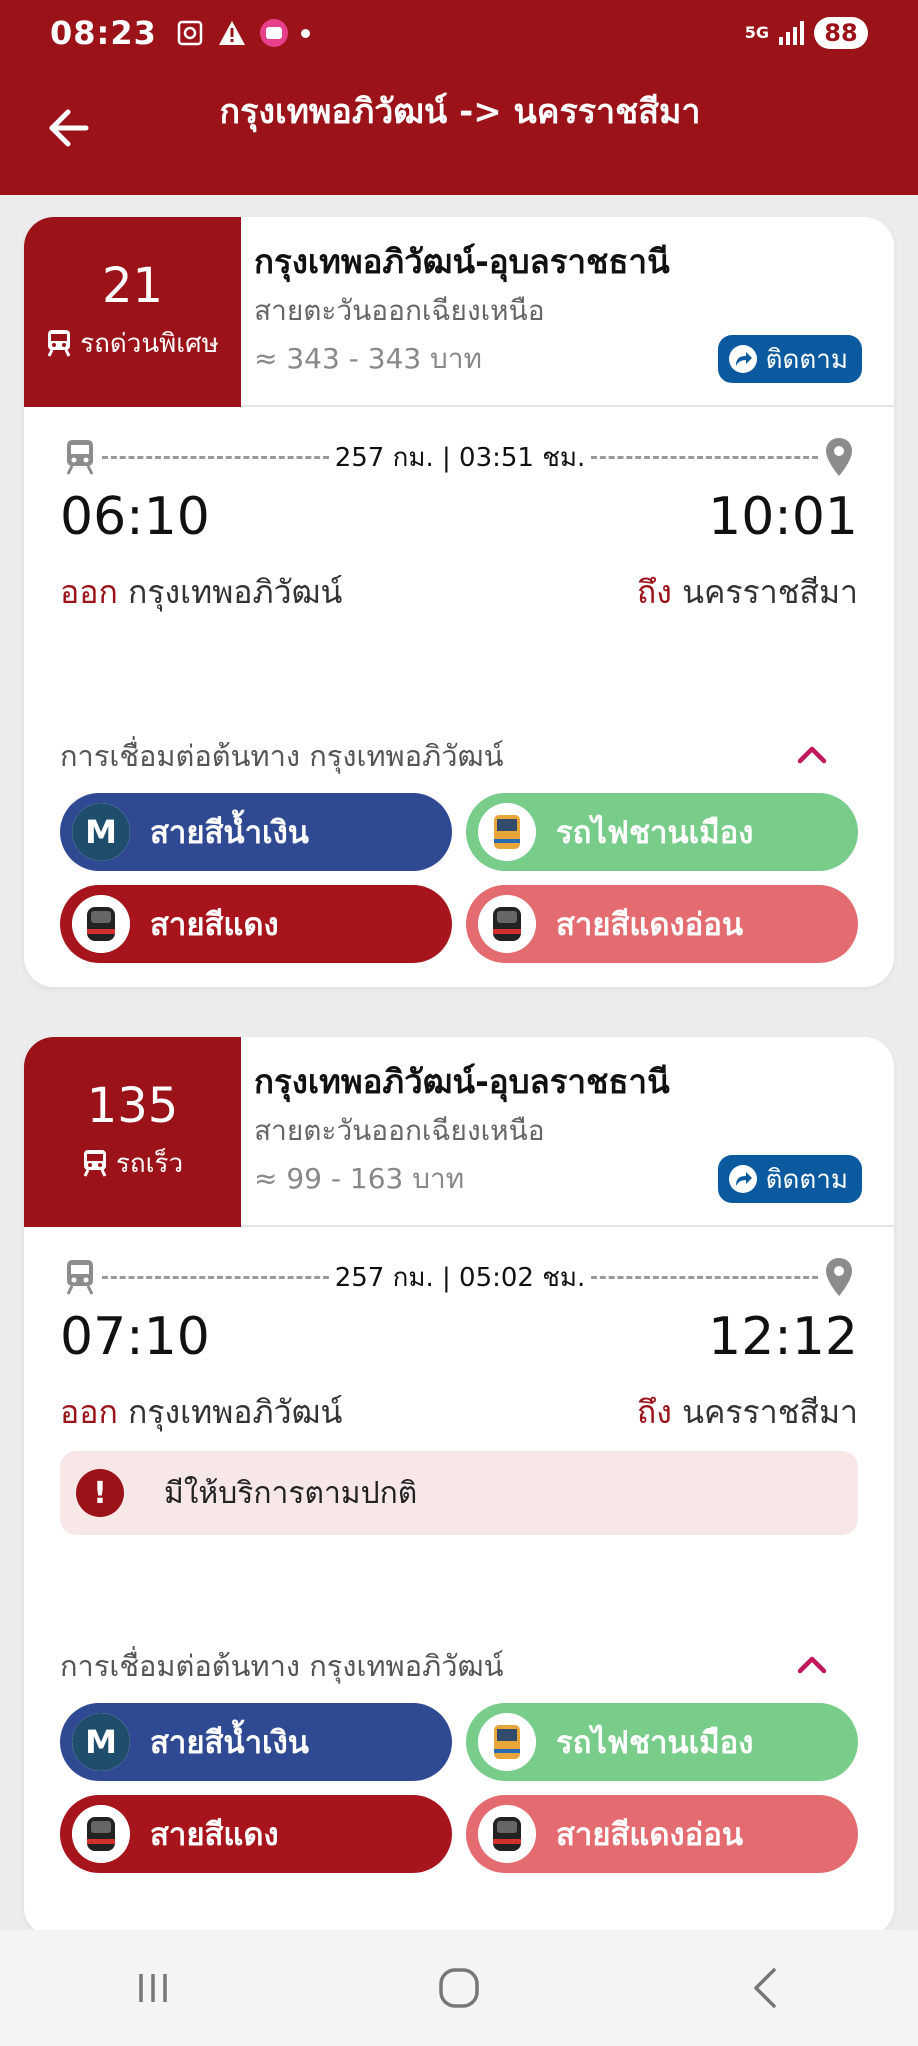 The image size is (918, 2046). Describe the element at coordinates (460, 112) in the screenshot. I see `page-title: กรุงเทพอภิวัฒน์ -> นครราชสีมา` at that location.